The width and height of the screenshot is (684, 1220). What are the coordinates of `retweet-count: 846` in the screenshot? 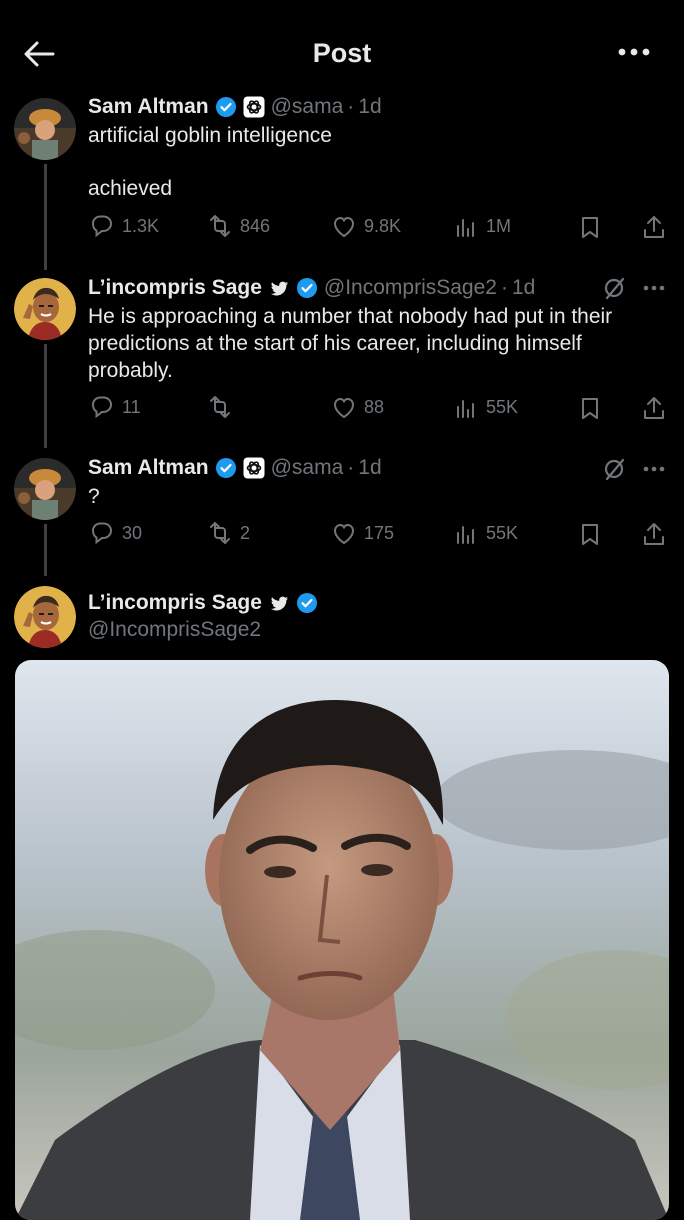 It's located at (255, 225).